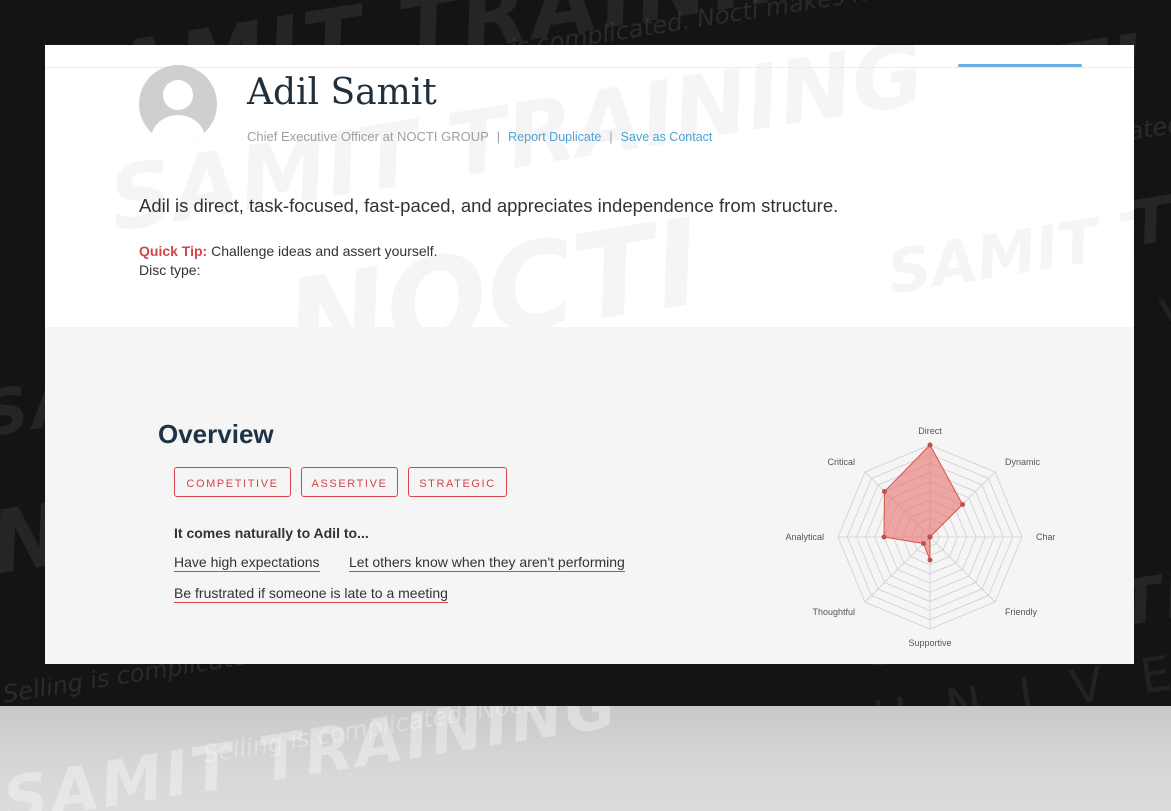 This screenshot has width=1171, height=811. Describe the element at coordinates (842, 462) in the screenshot. I see `radar-axis-label: Critical` at that location.